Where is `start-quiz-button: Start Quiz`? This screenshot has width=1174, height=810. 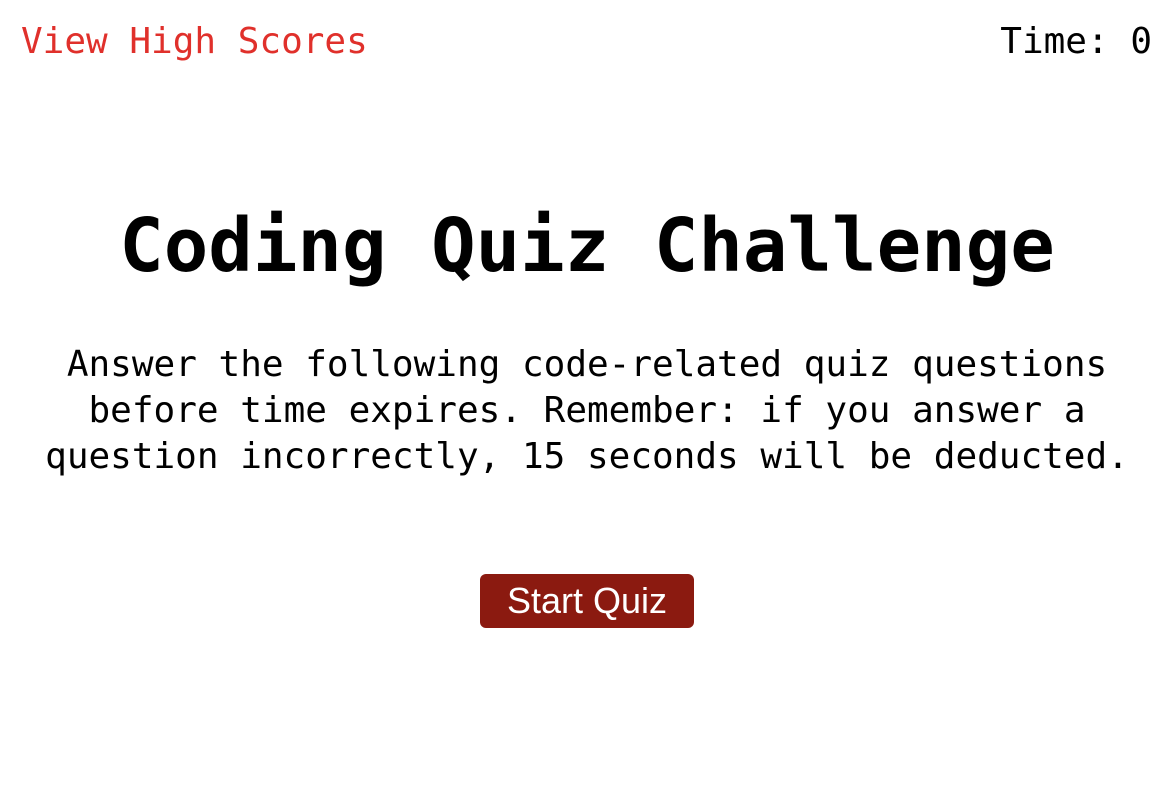 start-quiz-button: Start Quiz is located at coordinates (587, 601).